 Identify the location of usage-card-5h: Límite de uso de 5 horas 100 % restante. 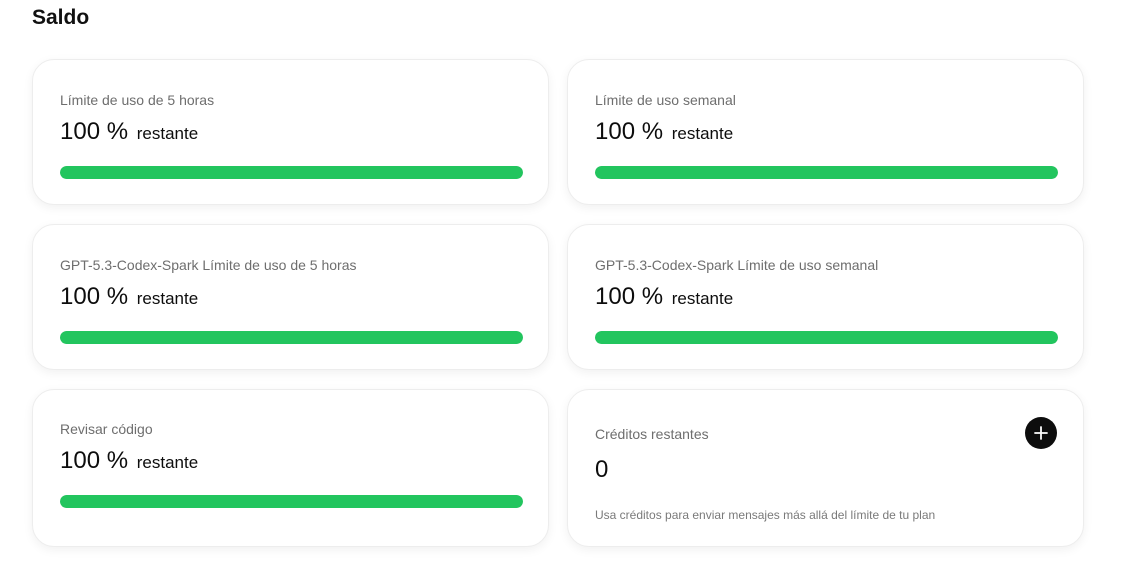
(290, 132).